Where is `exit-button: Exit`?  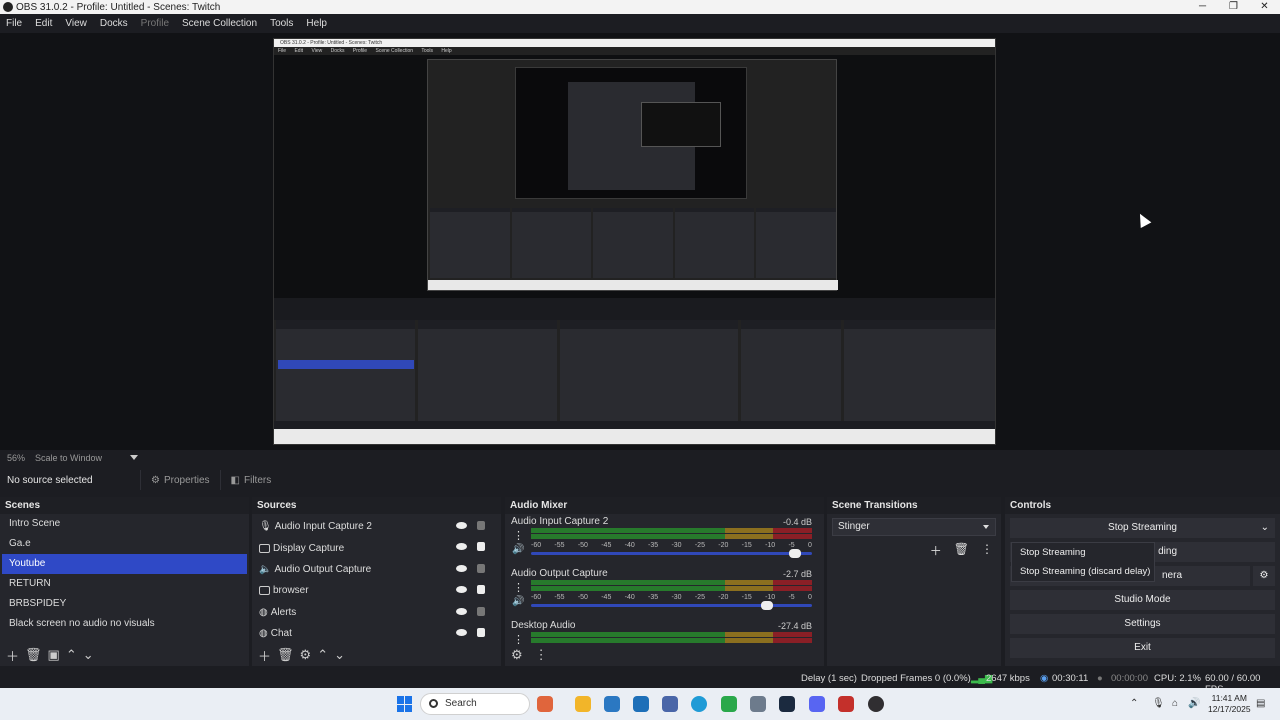
exit-button: Exit is located at coordinates (1142, 648).